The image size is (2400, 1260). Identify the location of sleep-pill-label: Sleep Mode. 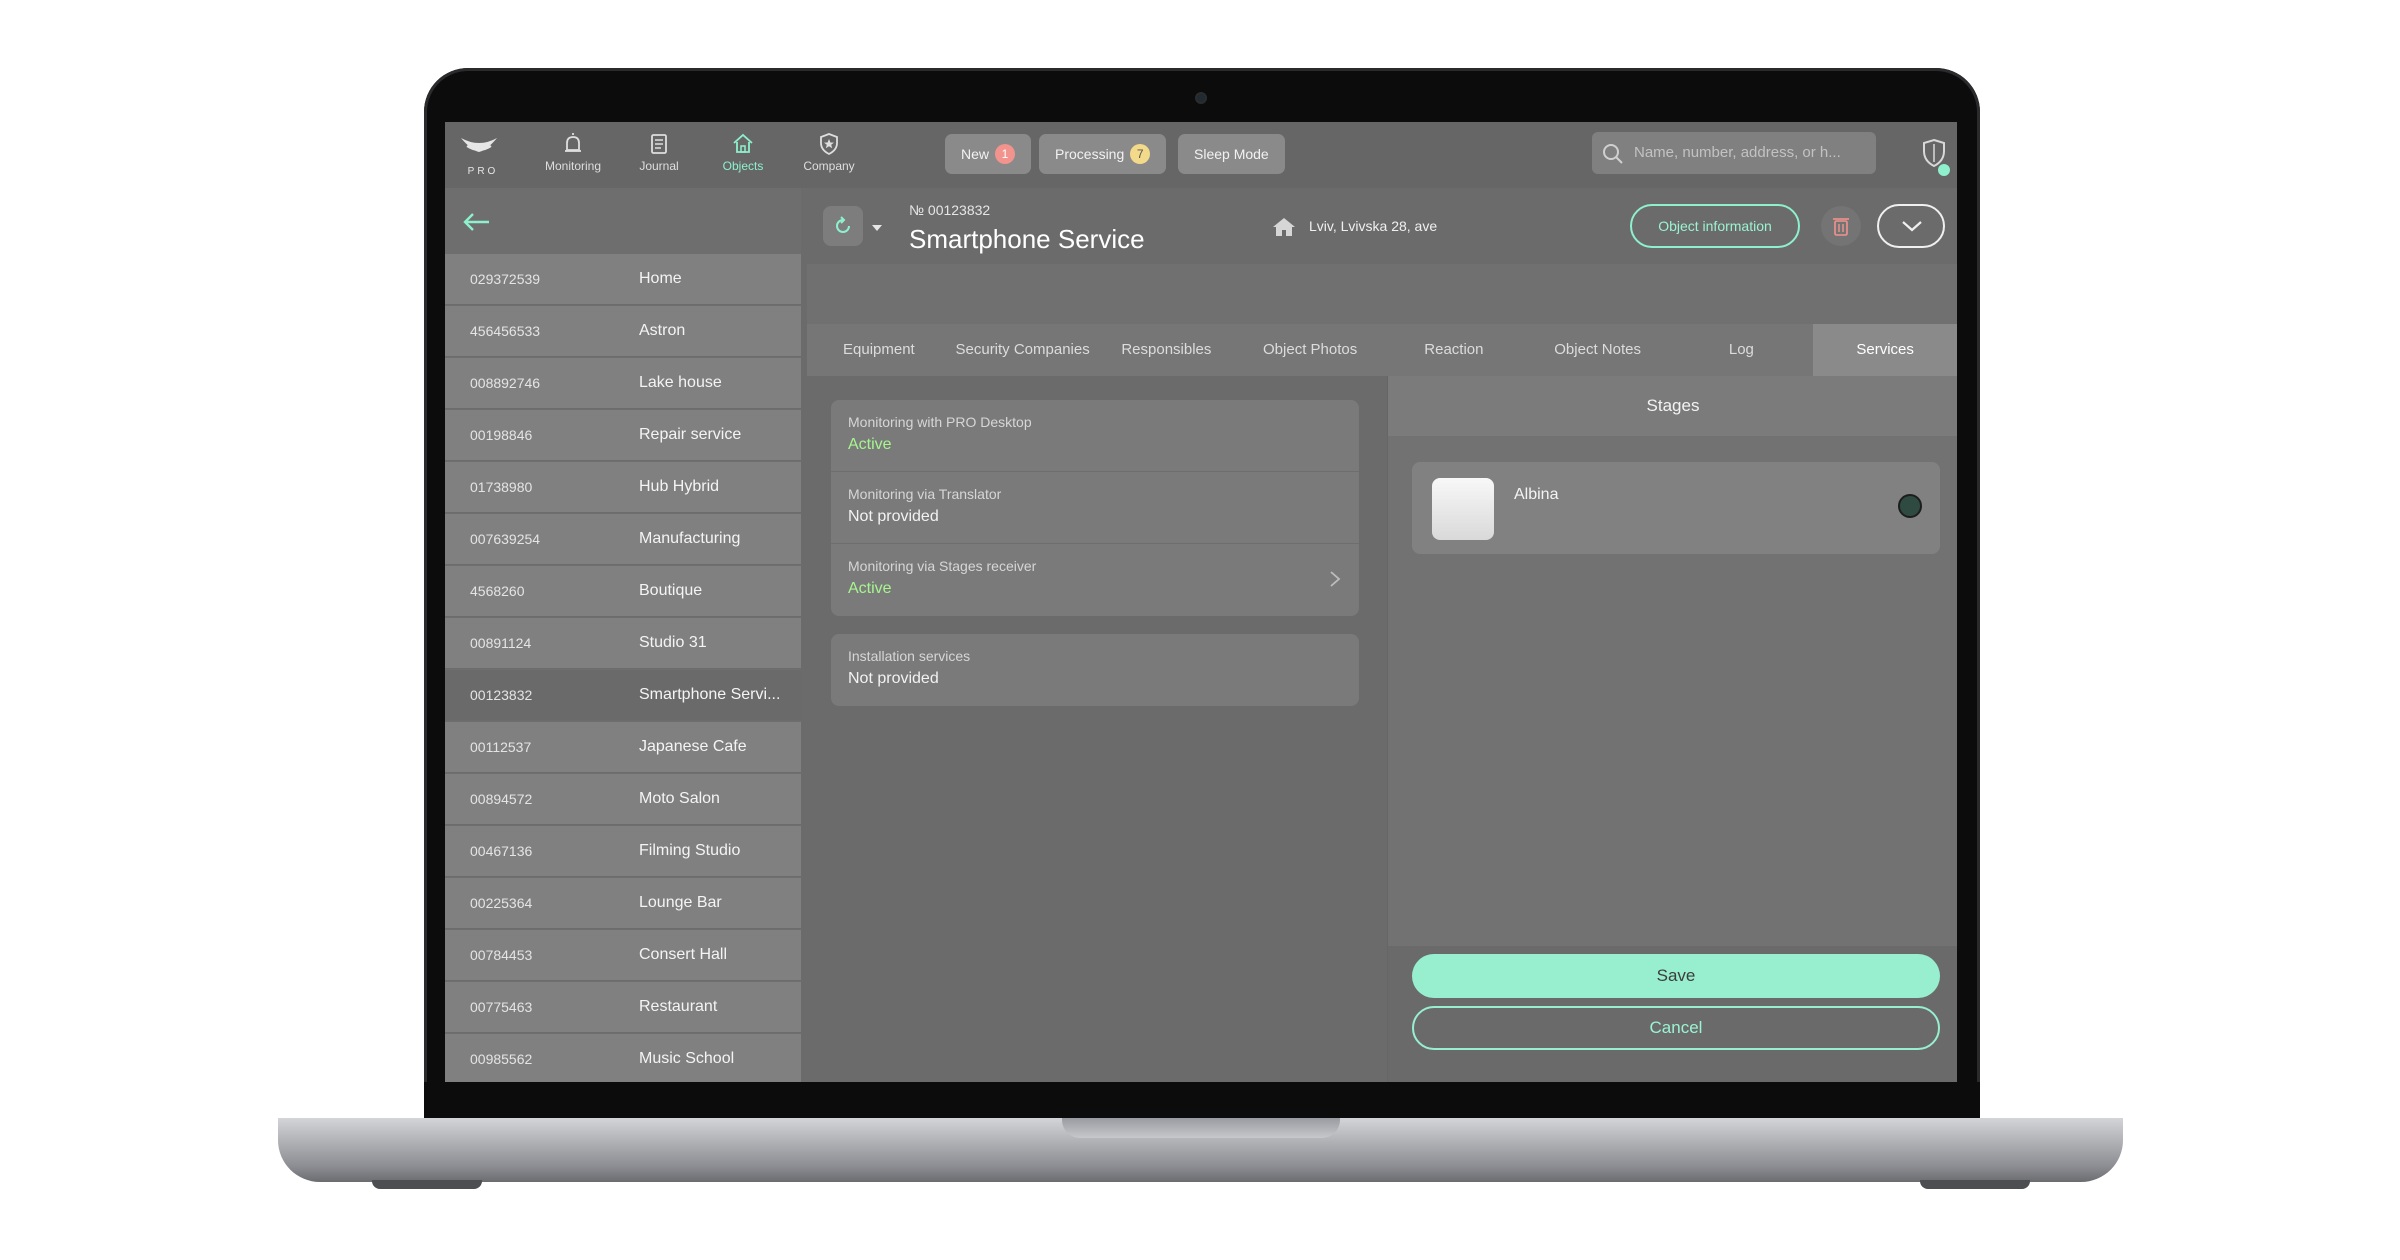
(1231, 154).